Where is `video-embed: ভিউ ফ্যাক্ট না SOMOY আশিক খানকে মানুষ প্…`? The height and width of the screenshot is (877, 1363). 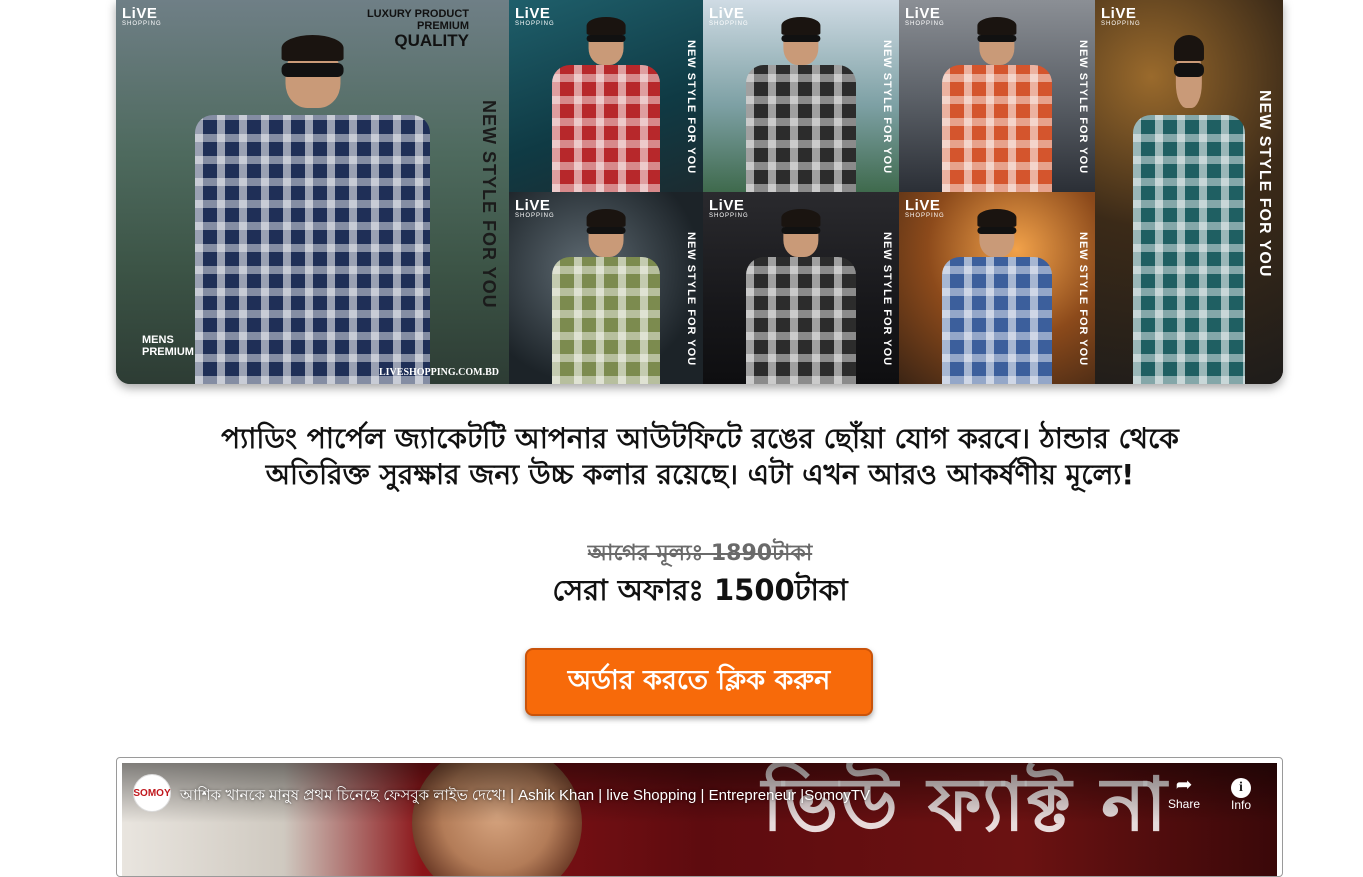
video-embed: ভিউ ফ্যাক্ট না SOMOY আশিক খানকে মানুষ প্… is located at coordinates (699, 817).